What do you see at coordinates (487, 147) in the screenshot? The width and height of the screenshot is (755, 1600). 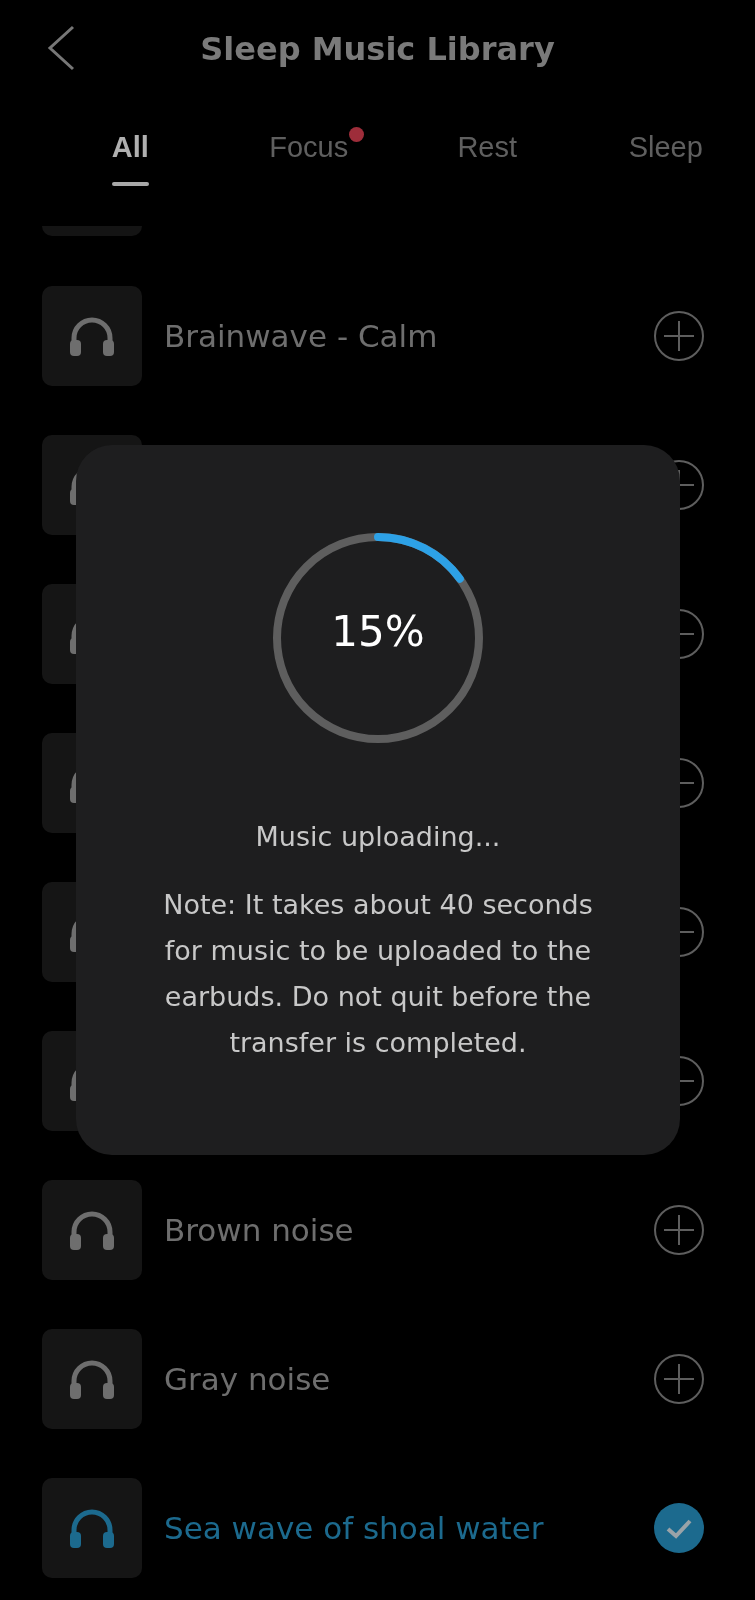 I see `category-tab: Rest` at bounding box center [487, 147].